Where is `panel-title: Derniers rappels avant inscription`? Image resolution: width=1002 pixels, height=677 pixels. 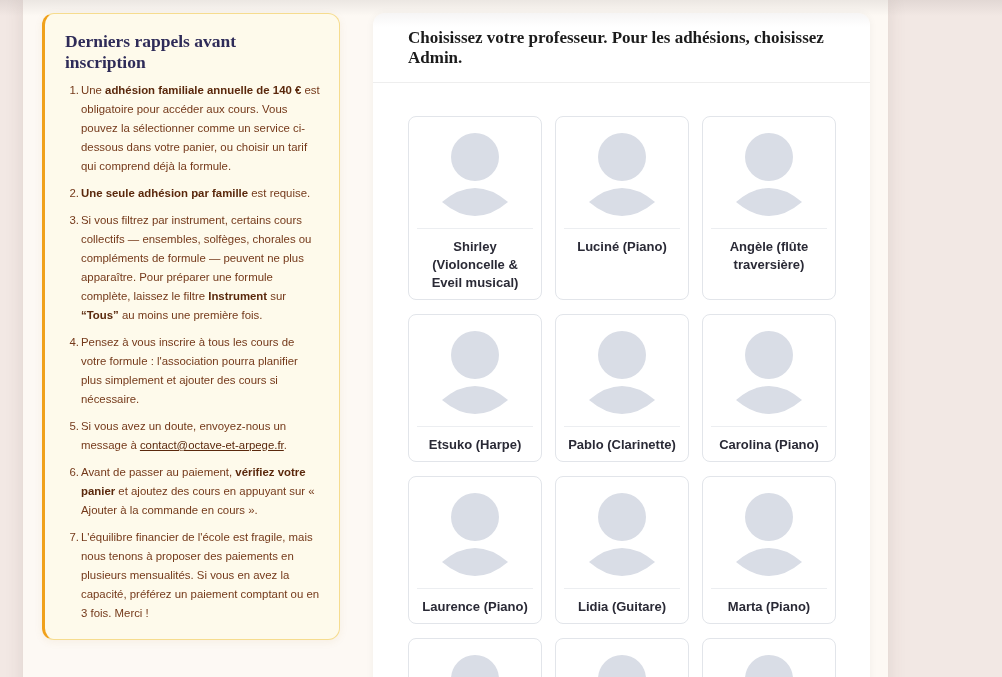
panel-title: Derniers rappels avant inscription is located at coordinates (151, 52).